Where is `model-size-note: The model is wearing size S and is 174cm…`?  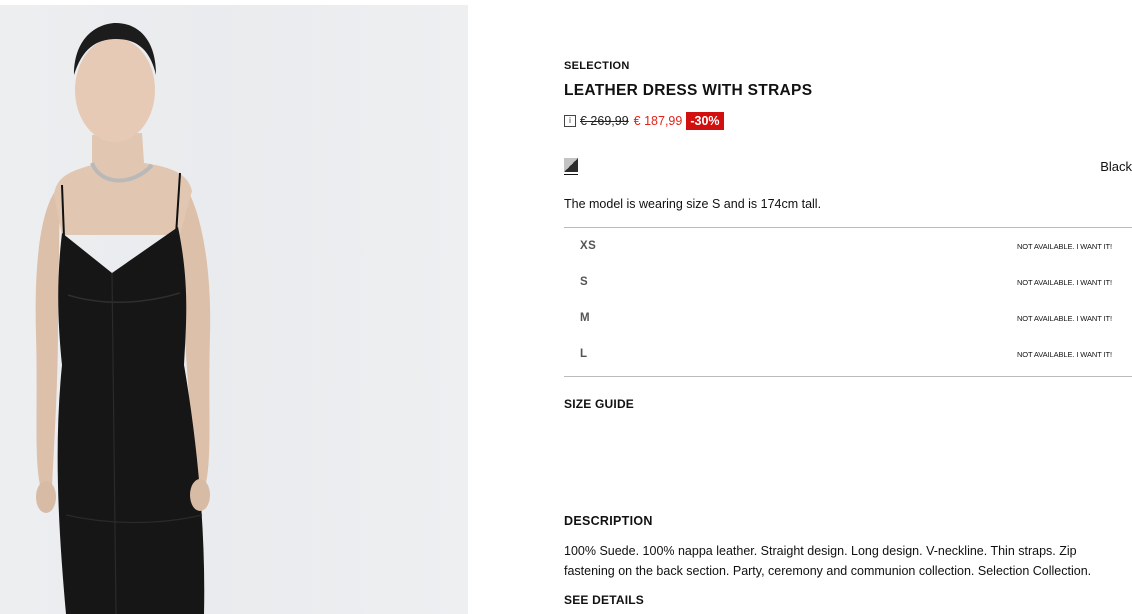 model-size-note: The model is wearing size S and is 174cm… is located at coordinates (693, 204).